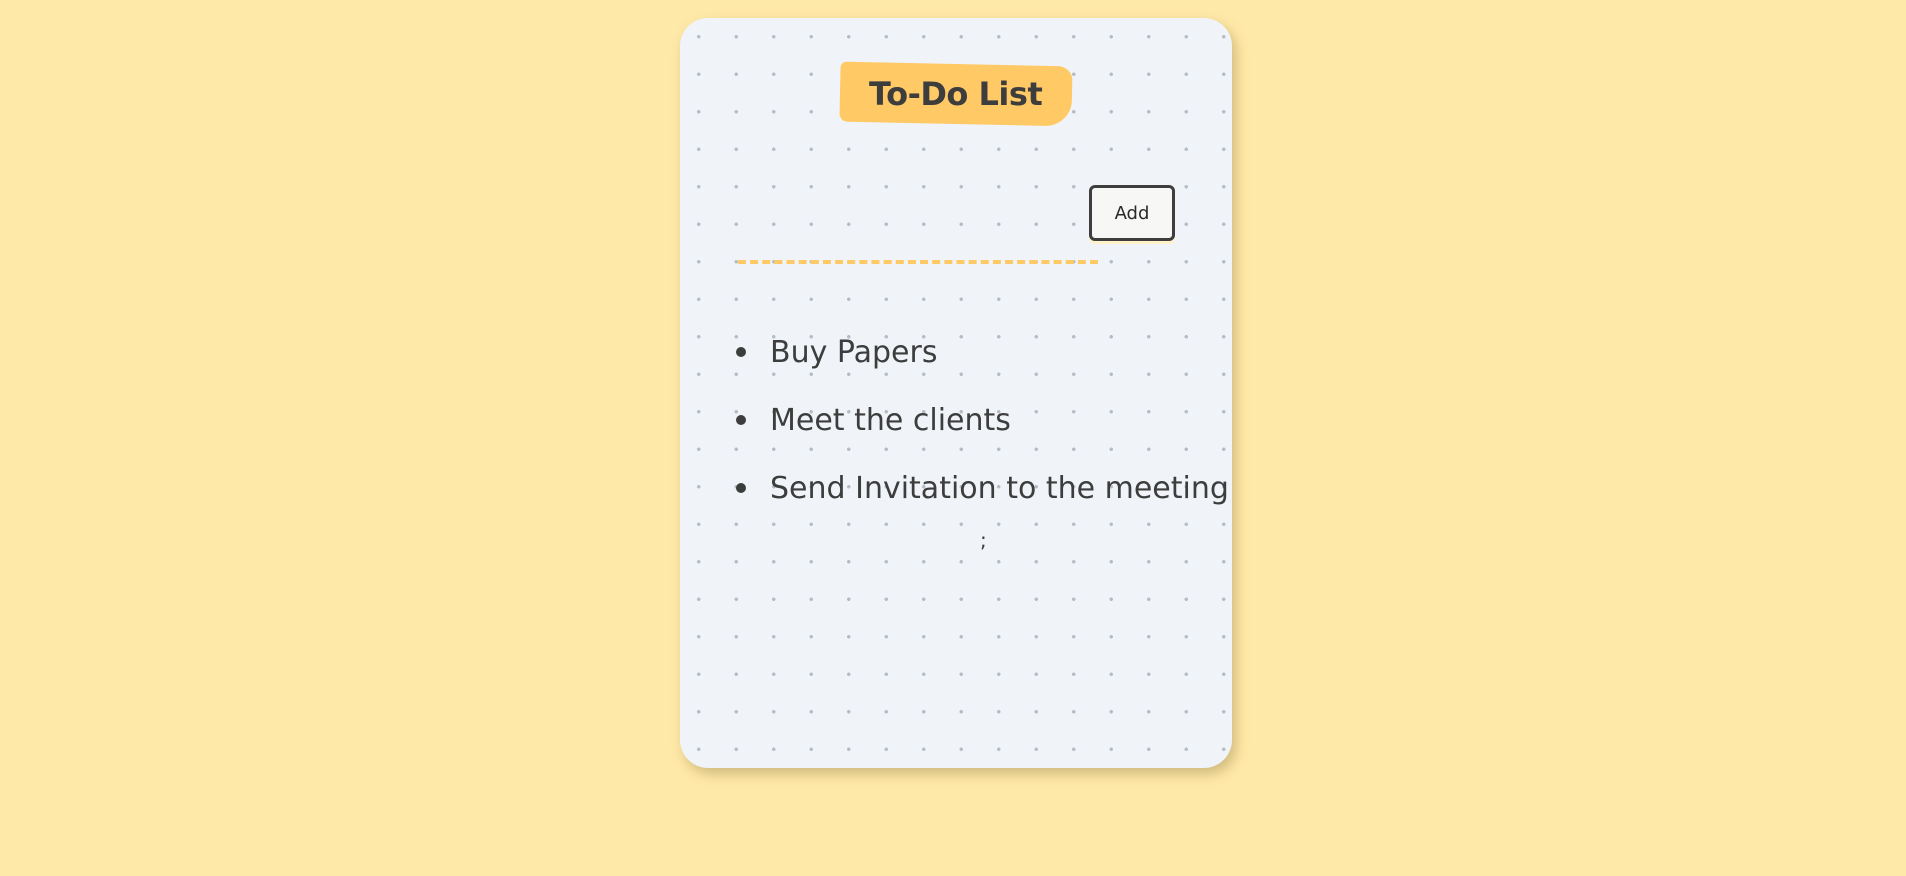  I want to click on page-title: To-Do List, so click(956, 93).